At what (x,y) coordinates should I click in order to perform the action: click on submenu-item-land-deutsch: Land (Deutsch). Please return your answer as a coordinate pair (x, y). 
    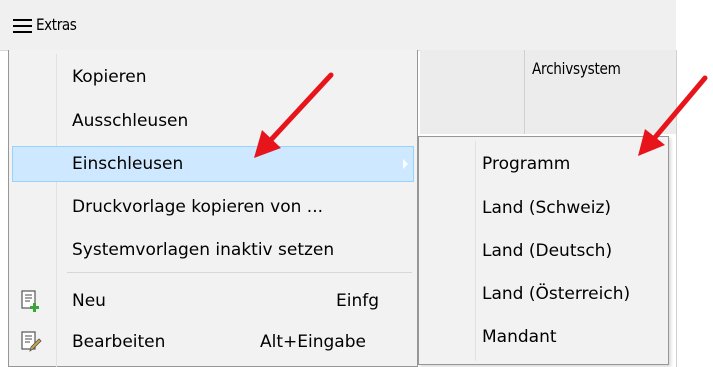
    Looking at the image, I should click on (547, 251).